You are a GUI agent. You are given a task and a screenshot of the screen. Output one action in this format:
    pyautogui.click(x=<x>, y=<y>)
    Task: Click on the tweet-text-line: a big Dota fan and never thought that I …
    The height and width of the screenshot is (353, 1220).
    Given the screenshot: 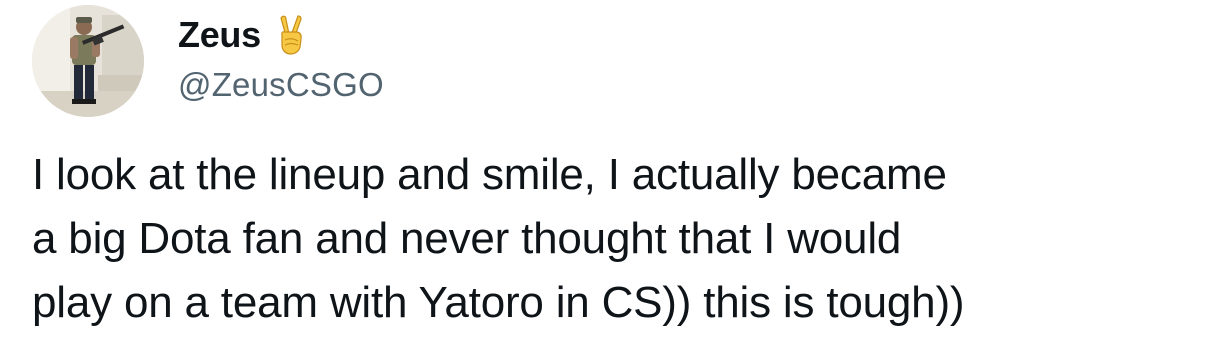 What is the action you would take?
    pyautogui.click(x=467, y=238)
    